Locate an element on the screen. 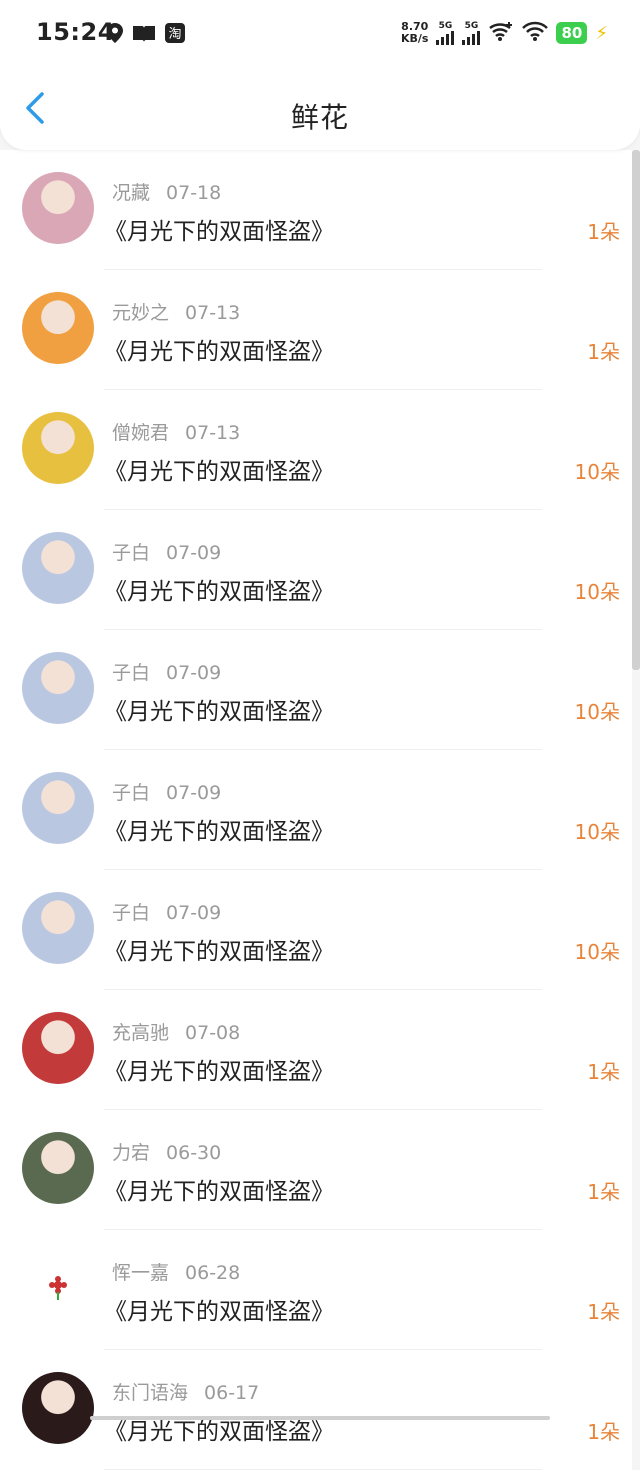  book-icon is located at coordinates (144, 35).